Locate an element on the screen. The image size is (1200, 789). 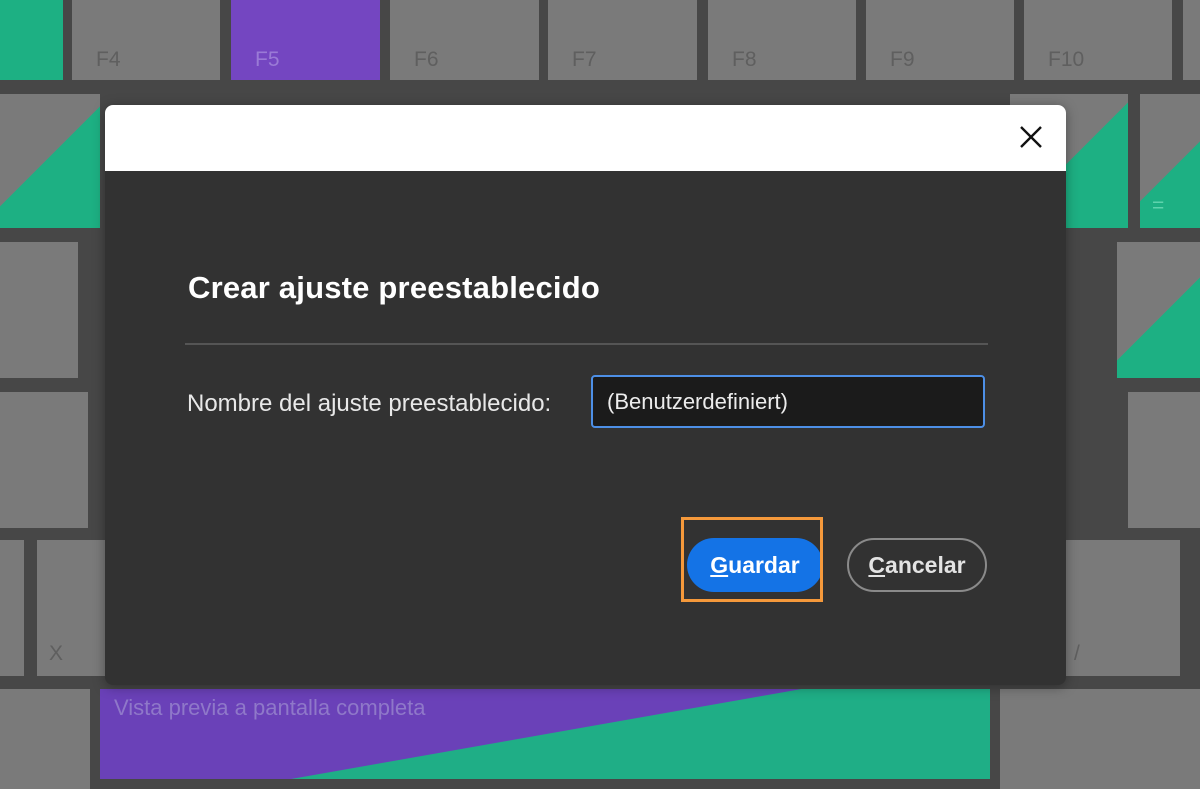
key-f10: F10 is located at coordinates (1098, 40).